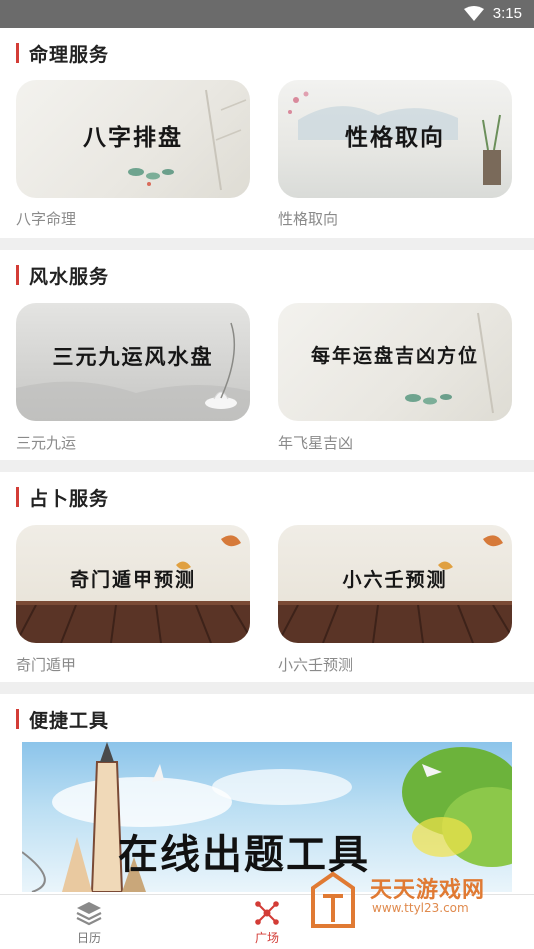 This screenshot has width=534, height=949. Describe the element at coordinates (267, 14) in the screenshot. I see `status-bar: 3:15` at that location.